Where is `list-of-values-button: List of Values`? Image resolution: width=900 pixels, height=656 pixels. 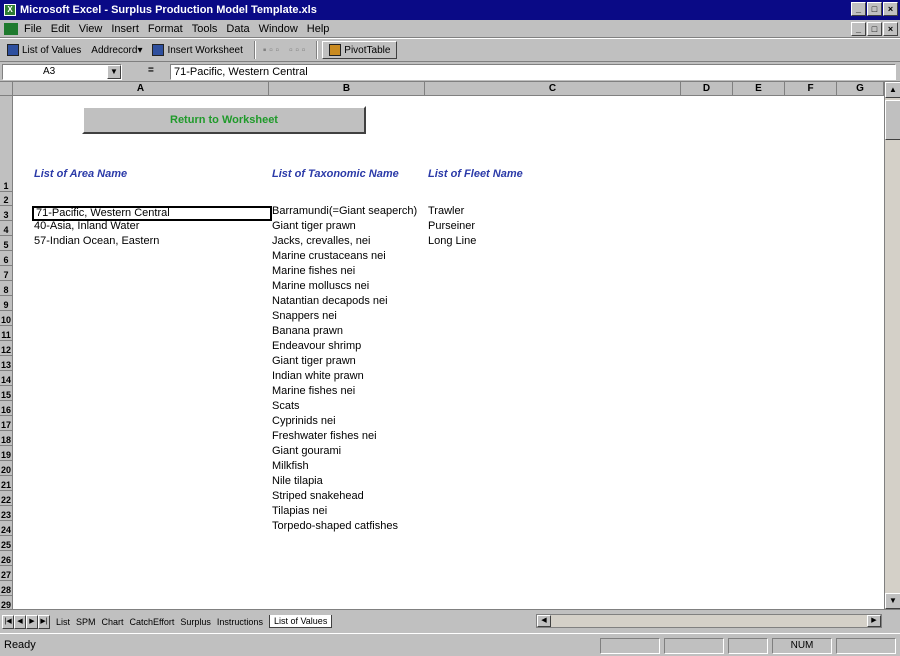 list-of-values-button: List of Values is located at coordinates (44, 50).